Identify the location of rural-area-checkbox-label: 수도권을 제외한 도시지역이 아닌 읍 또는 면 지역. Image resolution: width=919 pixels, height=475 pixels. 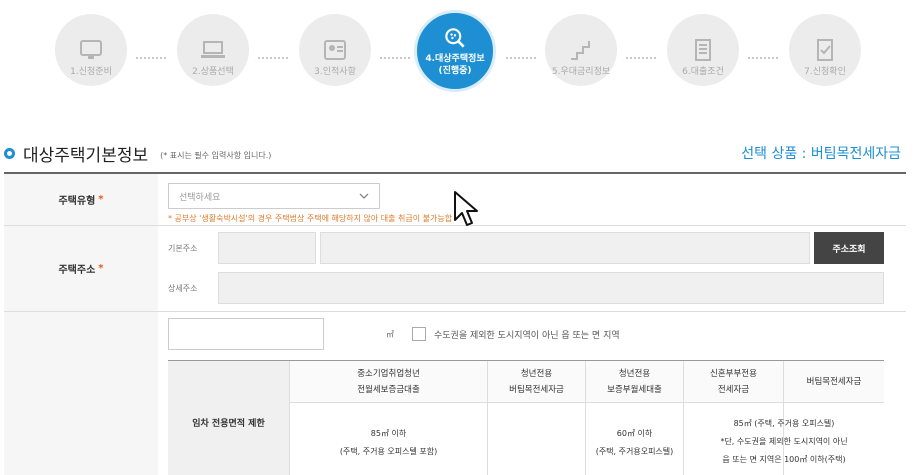
(527, 335).